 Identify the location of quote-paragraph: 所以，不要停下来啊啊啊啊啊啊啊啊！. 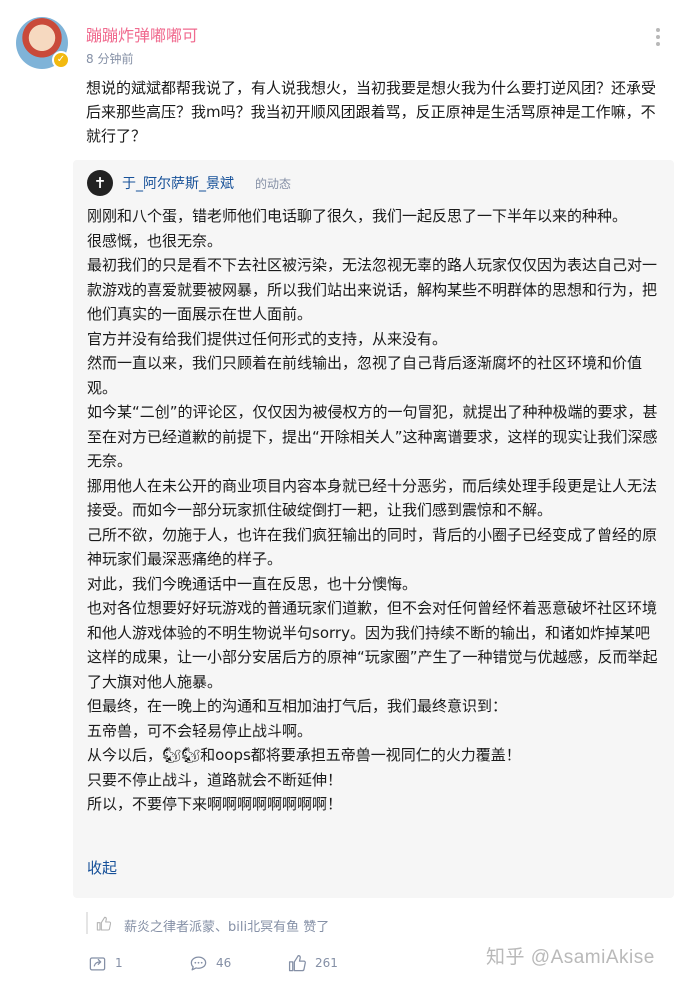
(215, 804).